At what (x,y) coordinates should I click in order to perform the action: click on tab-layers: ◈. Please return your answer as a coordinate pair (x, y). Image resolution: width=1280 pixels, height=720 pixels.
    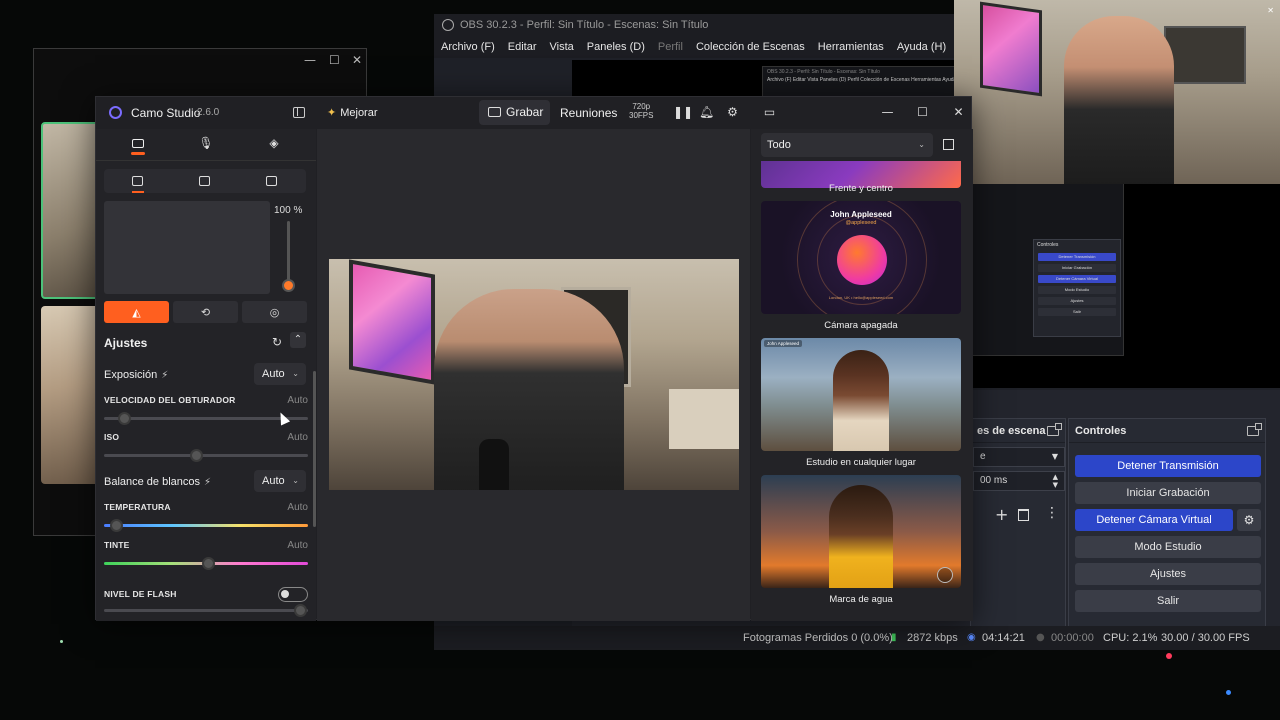
    Looking at the image, I should click on (274, 143).